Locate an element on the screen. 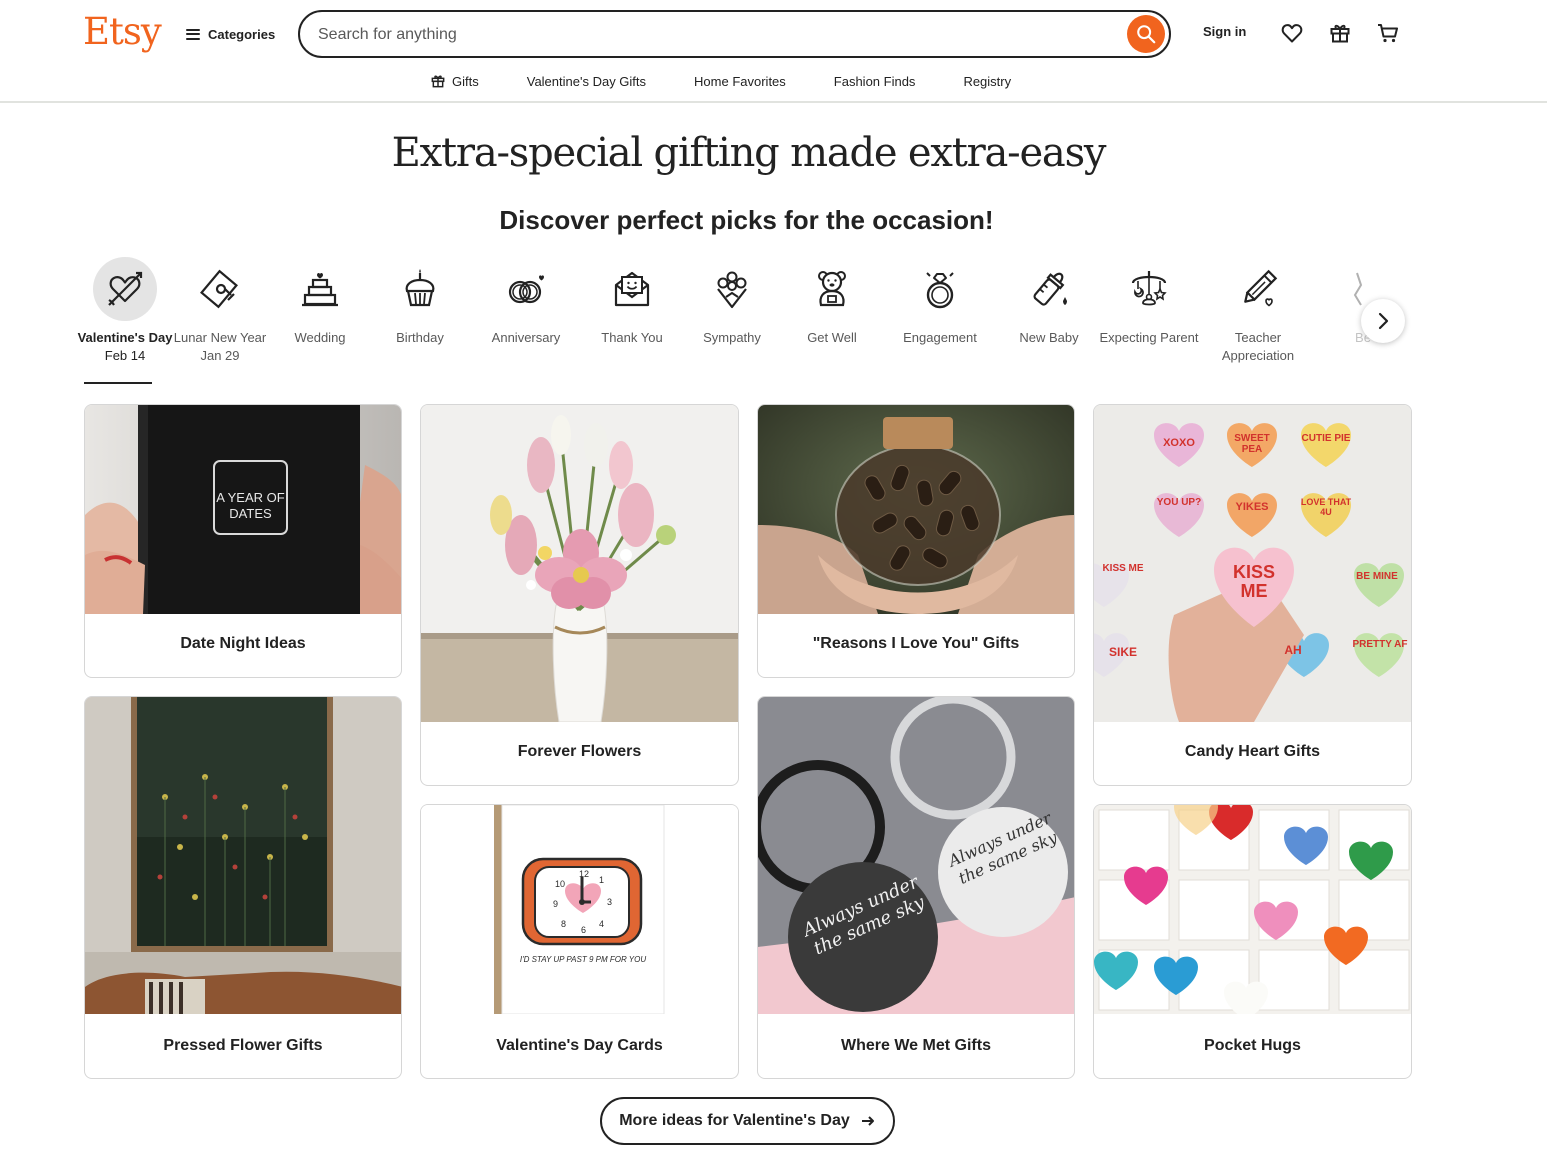  card-label: Pocket Hugs is located at coordinates (1252, 1045).